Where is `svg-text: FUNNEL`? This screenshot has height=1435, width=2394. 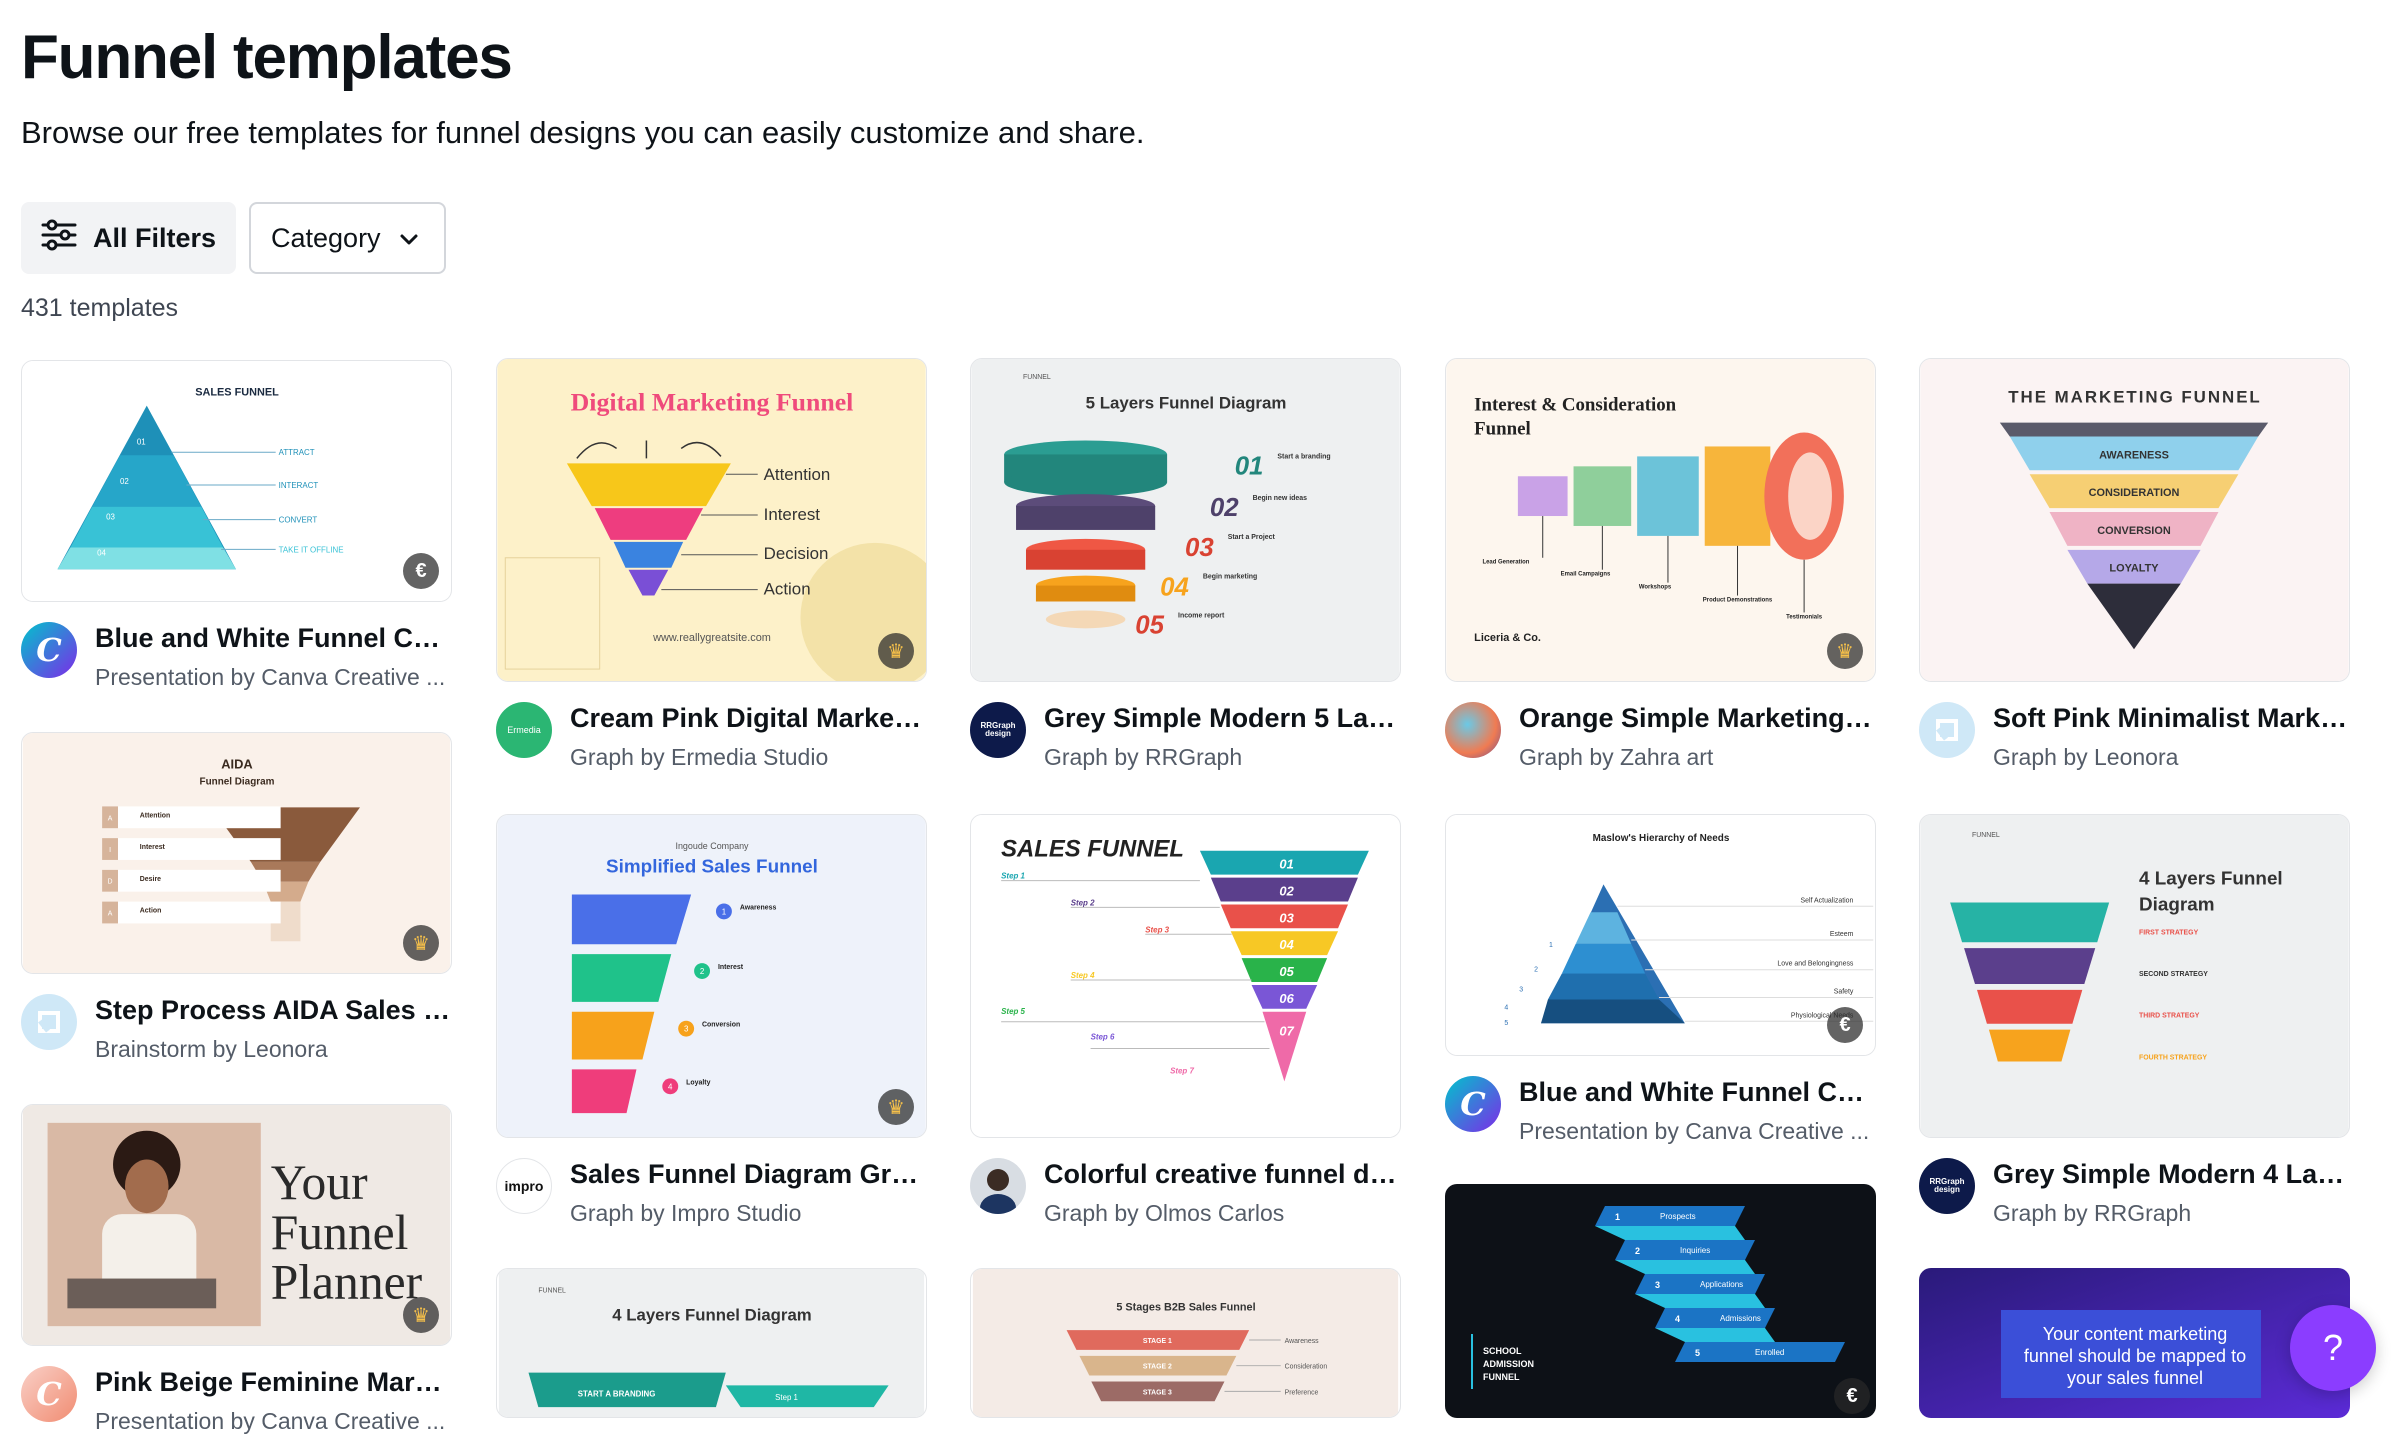 svg-text: FUNNEL is located at coordinates (1986, 835).